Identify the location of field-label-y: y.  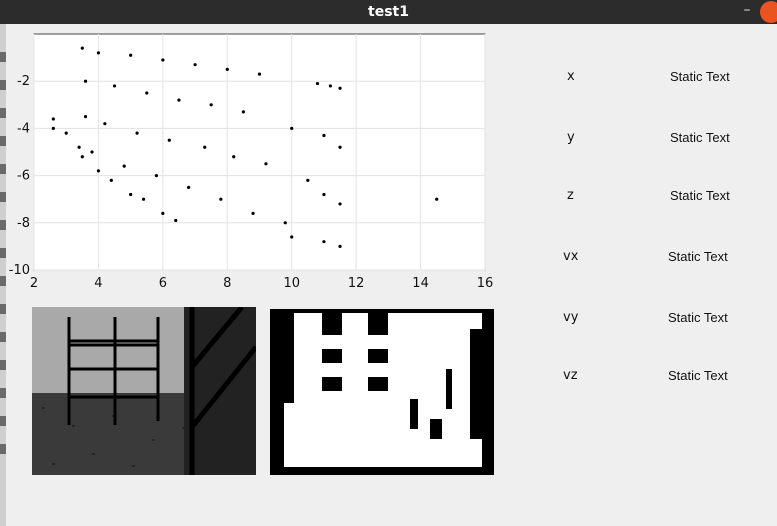
(571, 137).